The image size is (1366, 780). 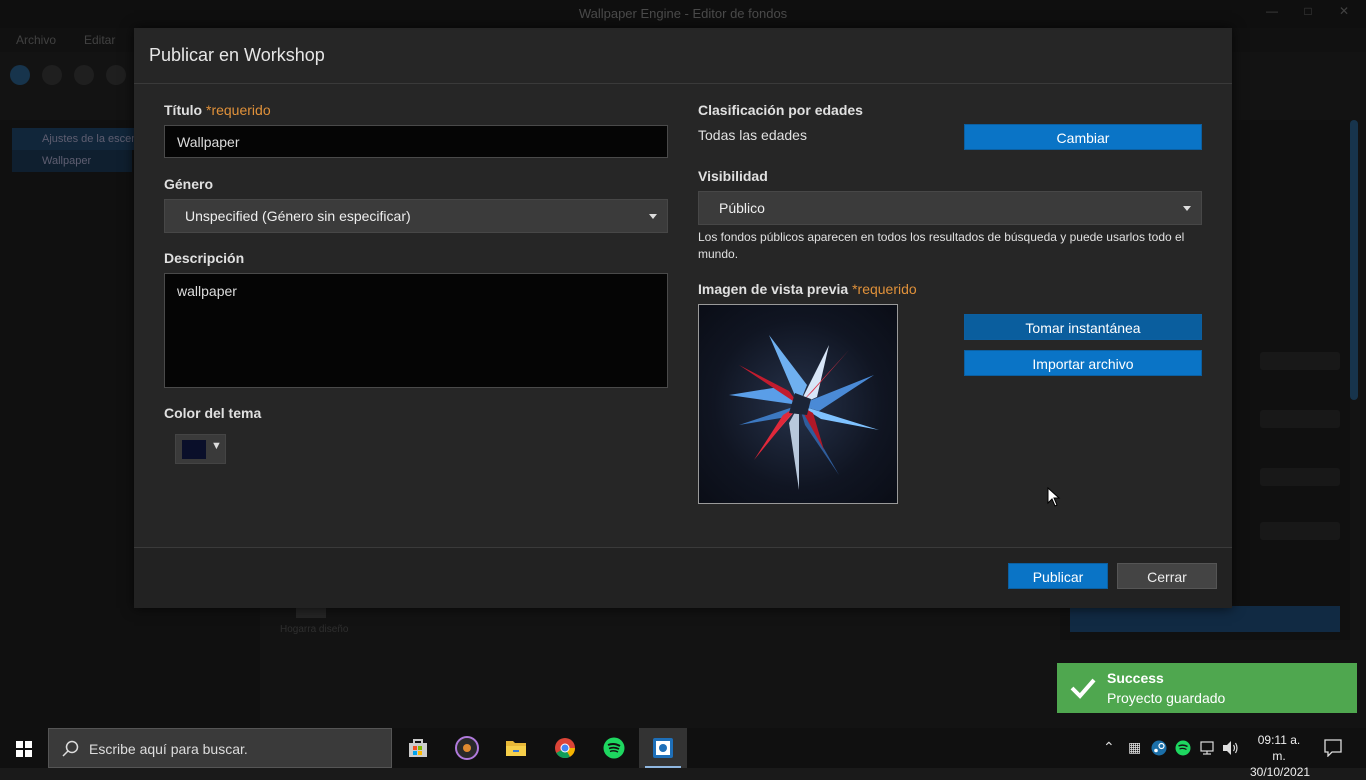 What do you see at coordinates (1083, 327) in the screenshot?
I see `take-snapshot-button: Tomar instantánea` at bounding box center [1083, 327].